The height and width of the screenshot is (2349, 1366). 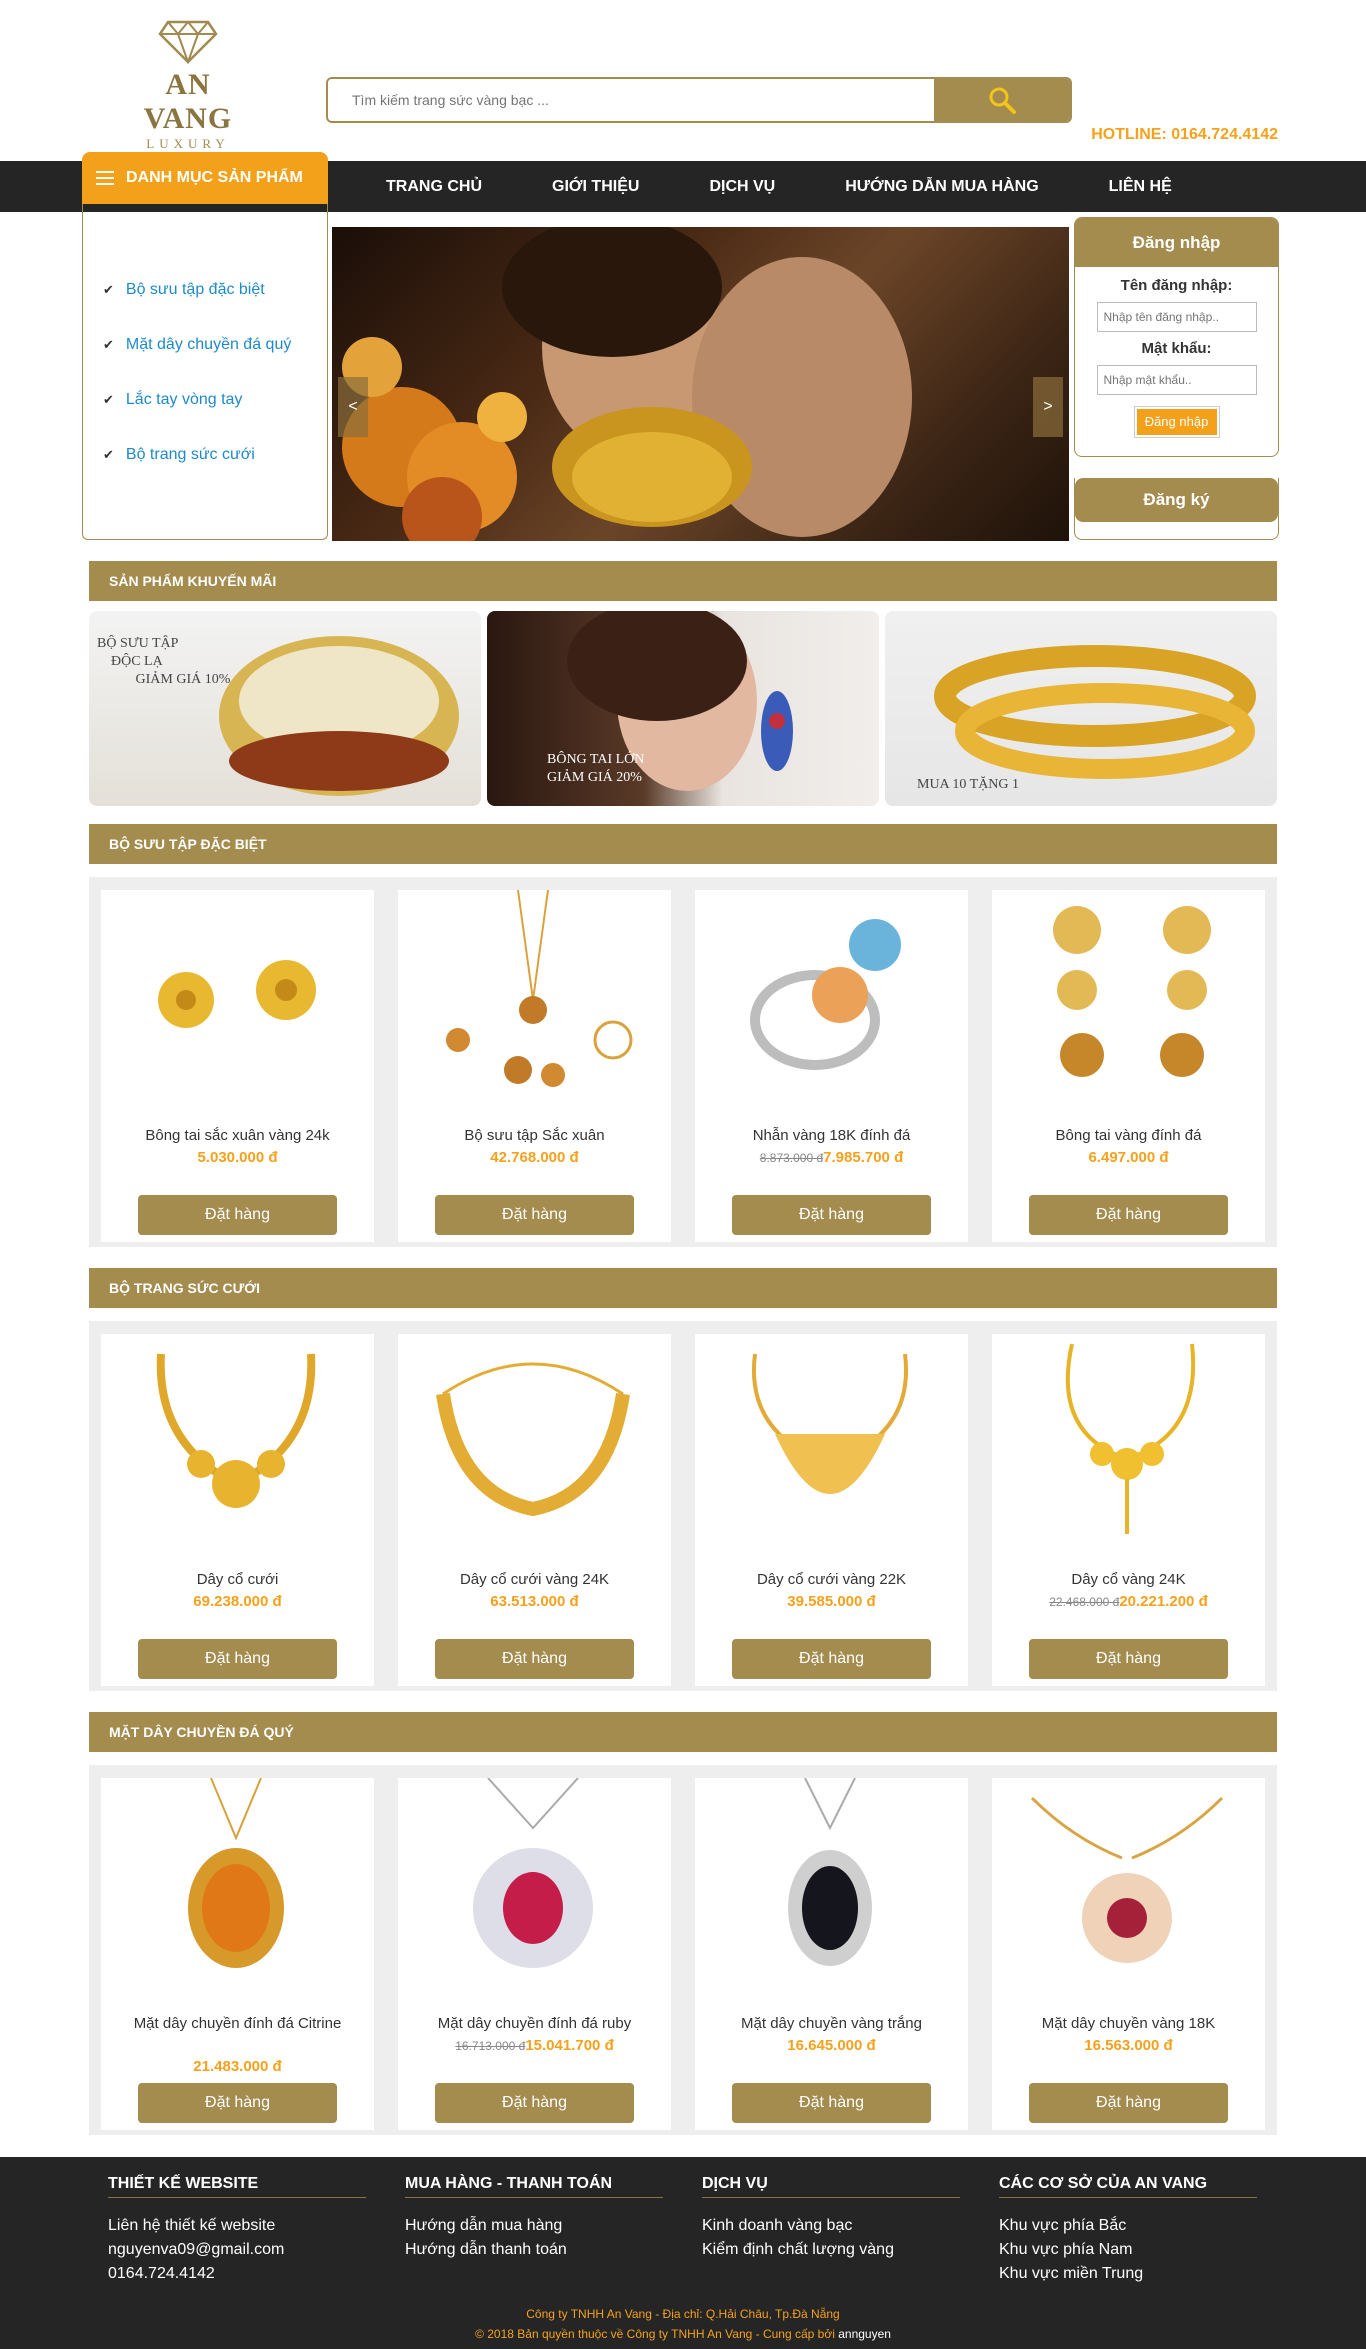 What do you see at coordinates (205, 178) in the screenshot?
I see `category-header: DANH MỤC SẢN PHẨM` at bounding box center [205, 178].